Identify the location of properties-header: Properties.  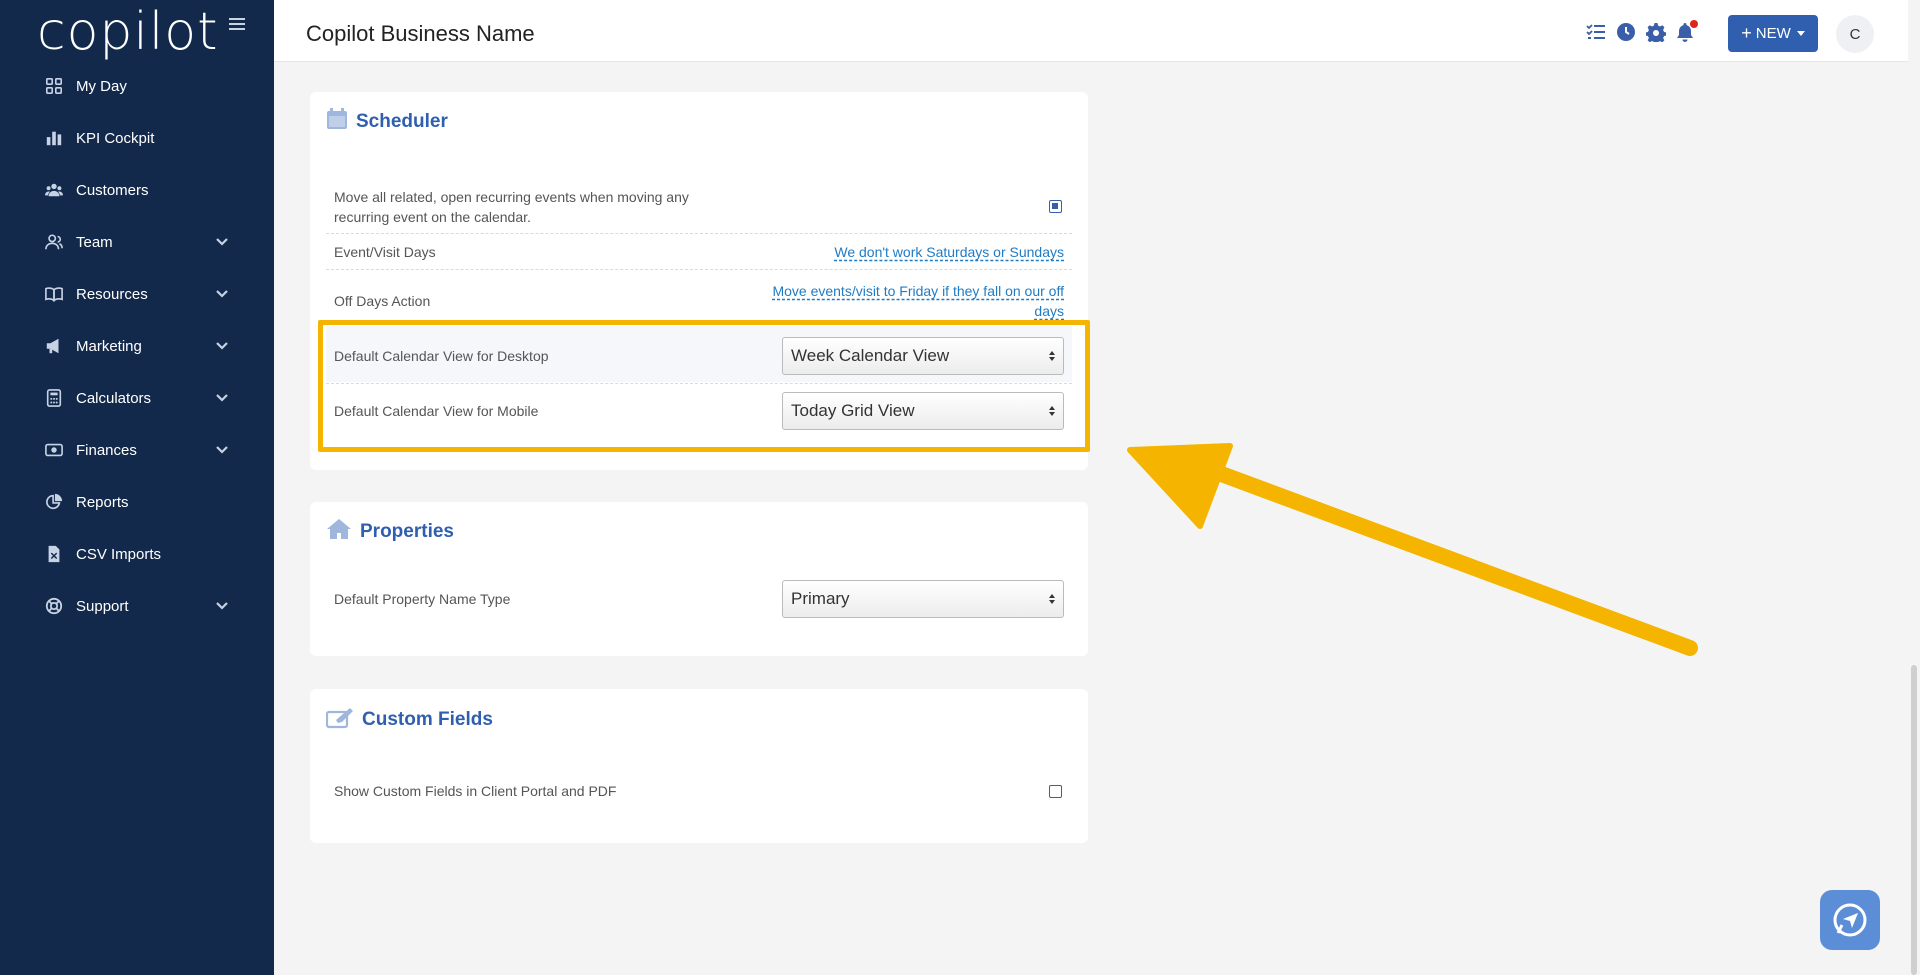
(390, 531).